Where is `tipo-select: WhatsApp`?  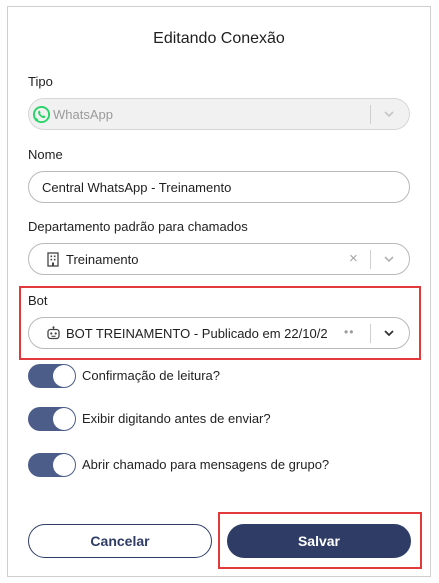 tipo-select: WhatsApp is located at coordinates (219, 114).